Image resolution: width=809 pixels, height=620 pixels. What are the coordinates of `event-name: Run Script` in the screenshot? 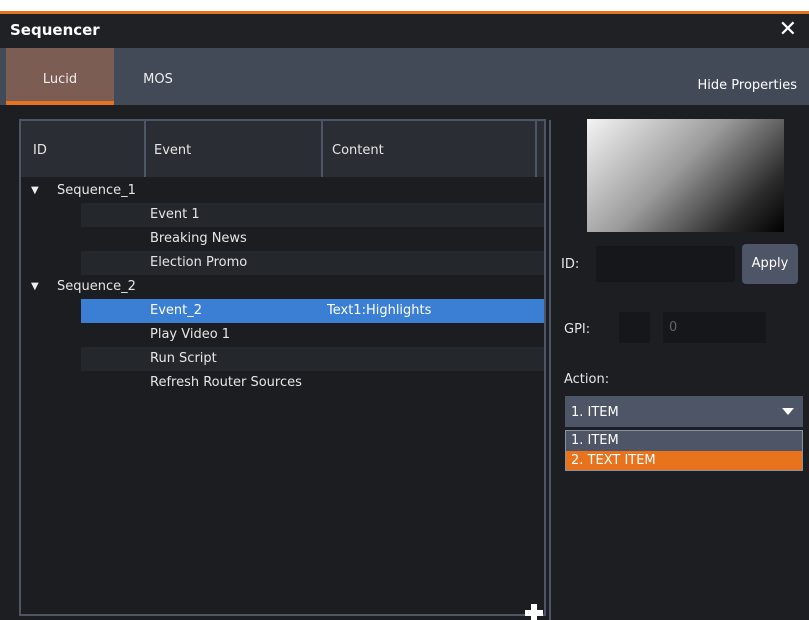 It's located at (183, 358).